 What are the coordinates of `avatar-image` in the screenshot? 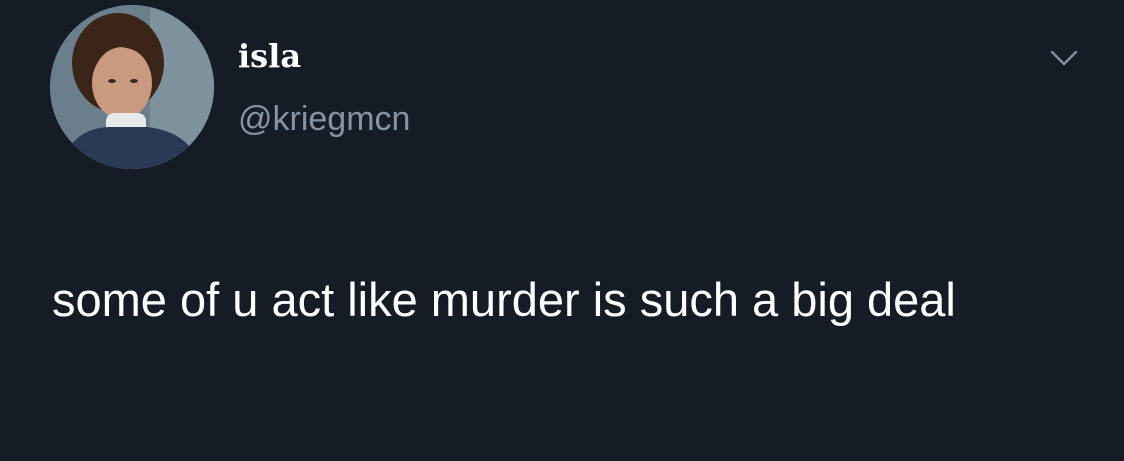 It's located at (132, 87).